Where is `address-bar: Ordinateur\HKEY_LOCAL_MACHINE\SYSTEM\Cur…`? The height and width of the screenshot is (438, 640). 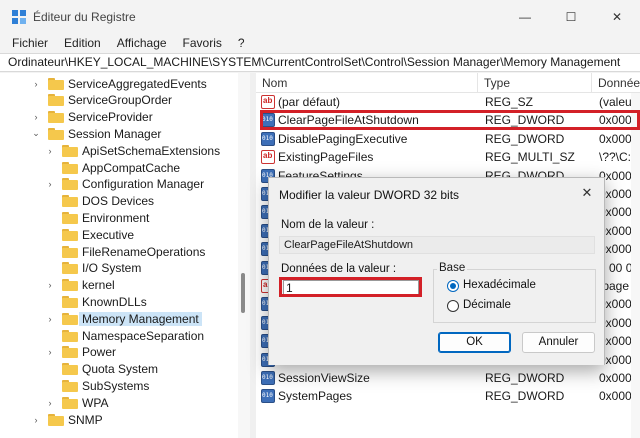 address-bar: Ordinateur\HKEY_LOCAL_MACHINE\SYSTEM\Cur… is located at coordinates (320, 62).